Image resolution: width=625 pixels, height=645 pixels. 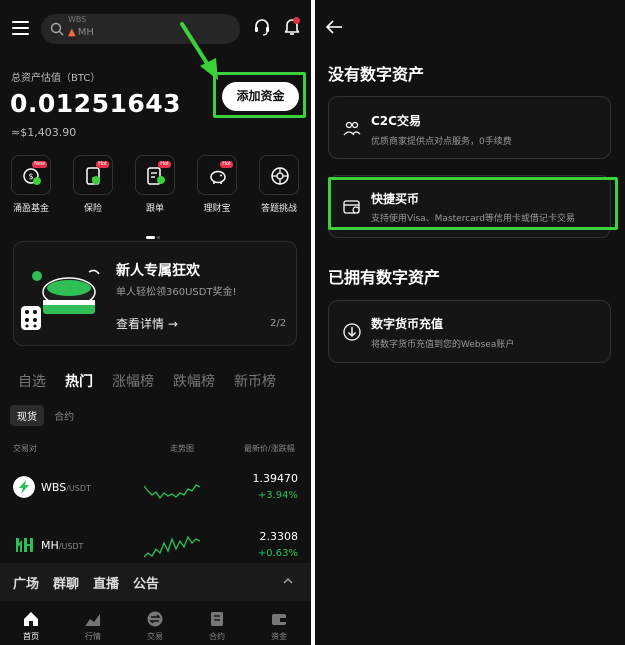 What do you see at coordinates (275, 478) in the screenshot?
I see `last-price: 1.39470` at bounding box center [275, 478].